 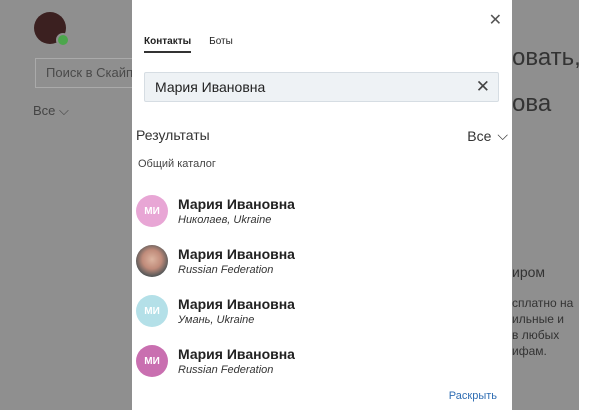 I want to click on background-subtitle: иром, so click(x=529, y=272).